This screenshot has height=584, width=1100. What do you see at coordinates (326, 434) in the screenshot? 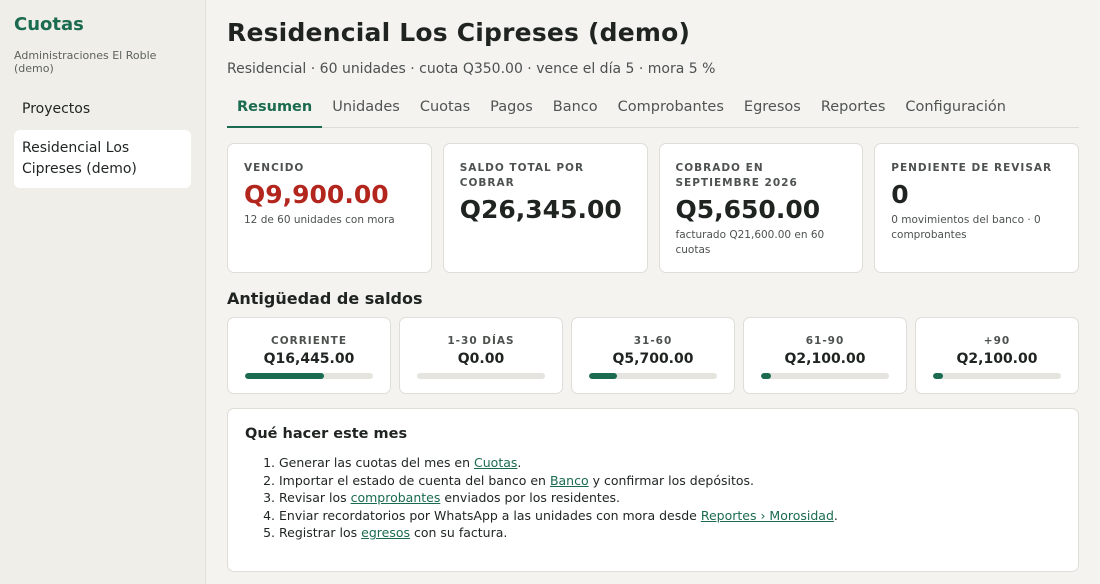
I see `checklist-title: Qué hacer este mes` at bounding box center [326, 434].